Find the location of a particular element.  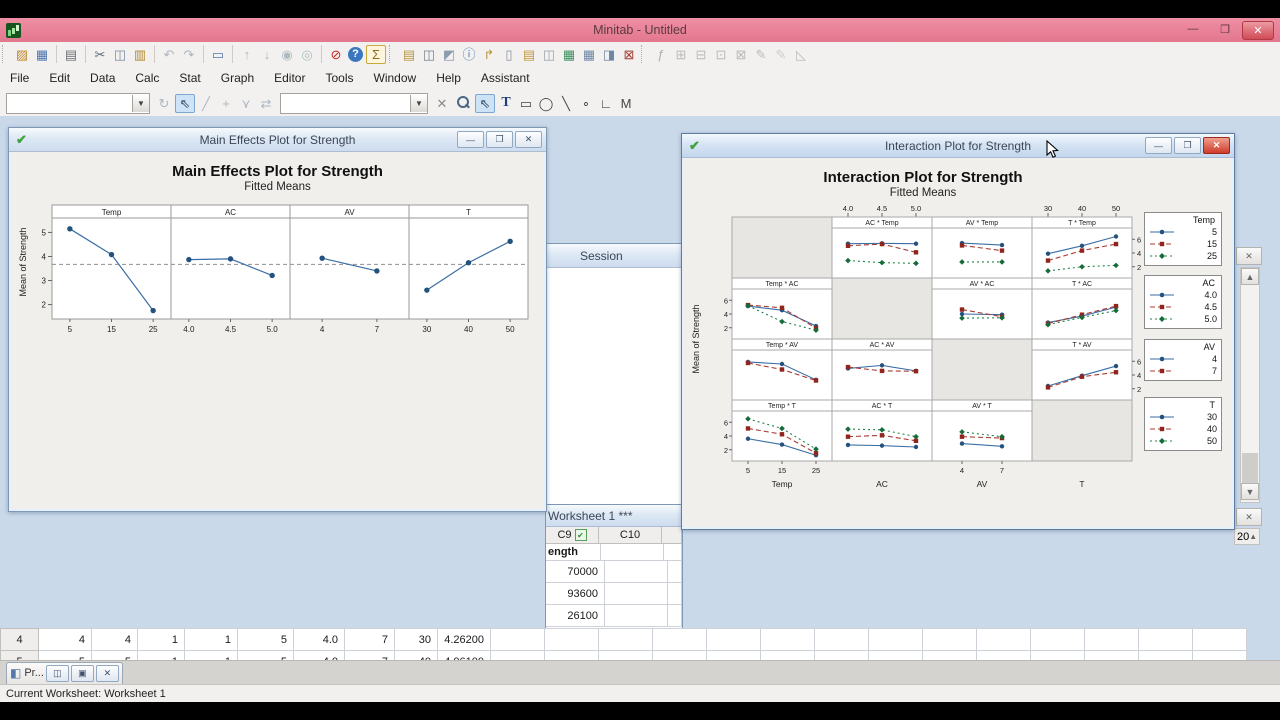

swap-icon: ⇄ is located at coordinates (266, 103).